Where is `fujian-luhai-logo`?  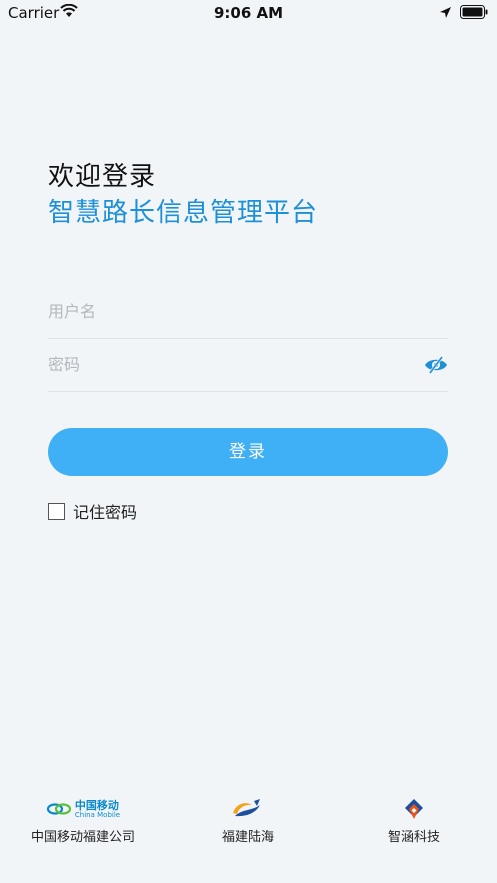
fujian-luhai-logo is located at coordinates (248, 809).